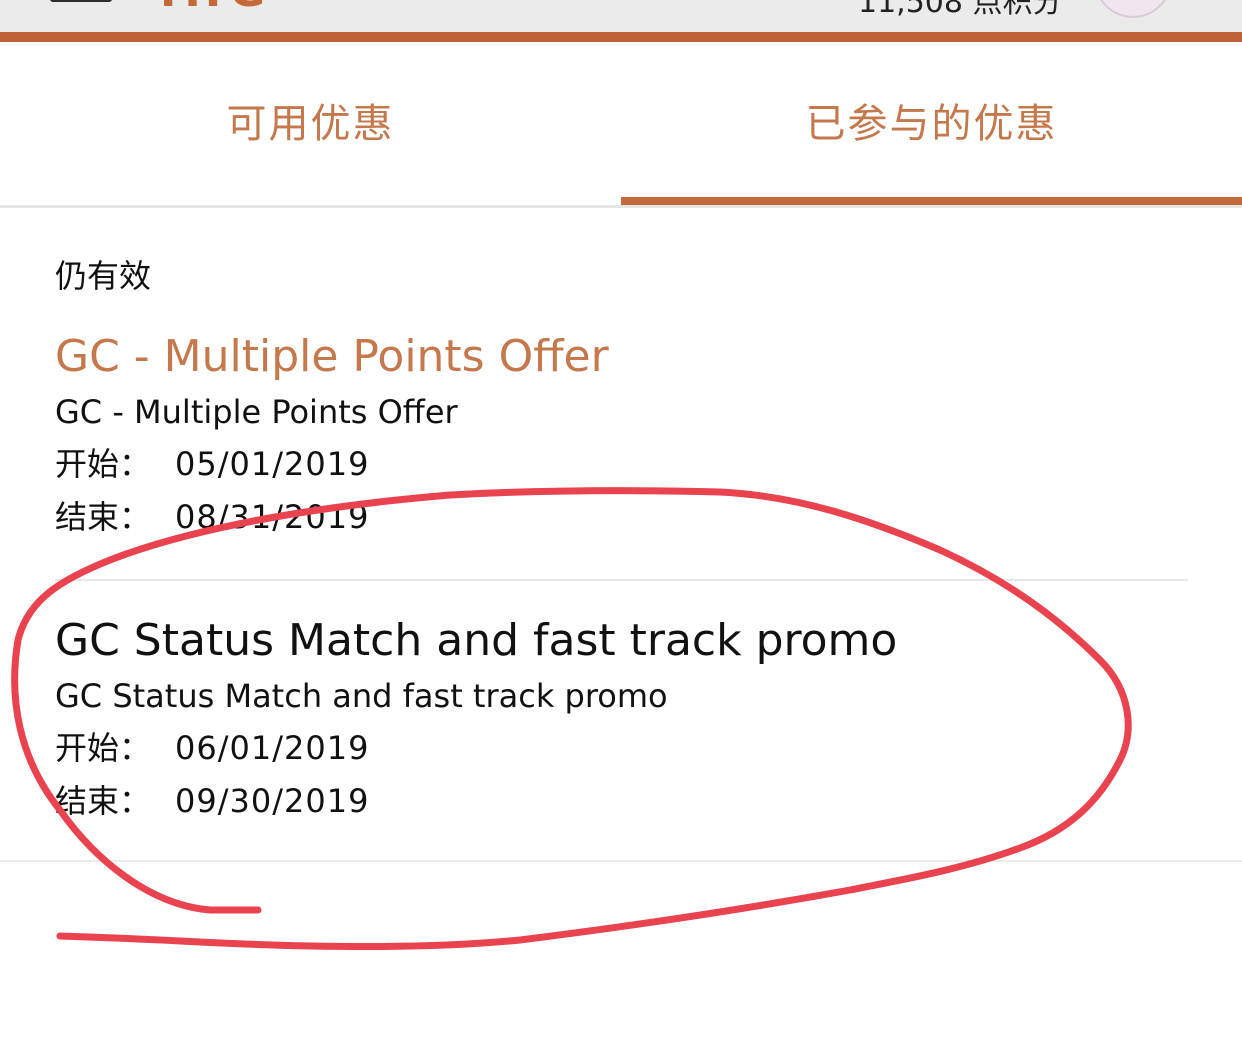  What do you see at coordinates (476, 640) in the screenshot?
I see `offer-title: GC Status Match and fast track promo` at bounding box center [476, 640].